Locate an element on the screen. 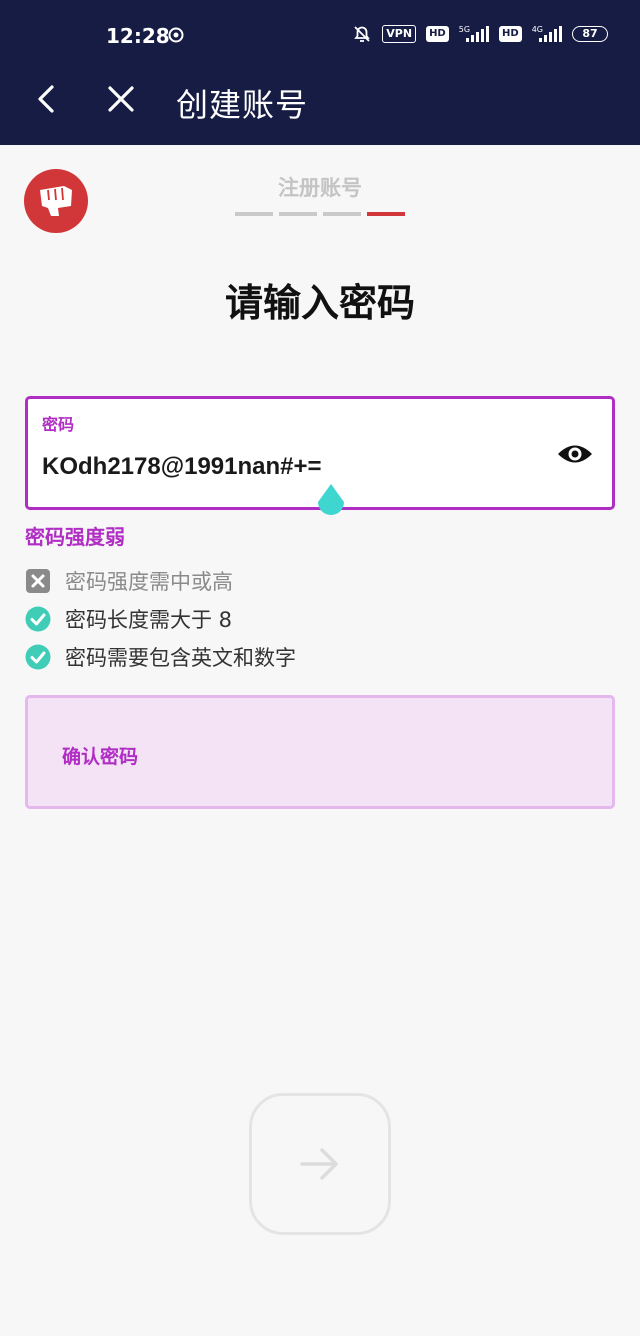  net-label-5g: 5G is located at coordinates (464, 29).